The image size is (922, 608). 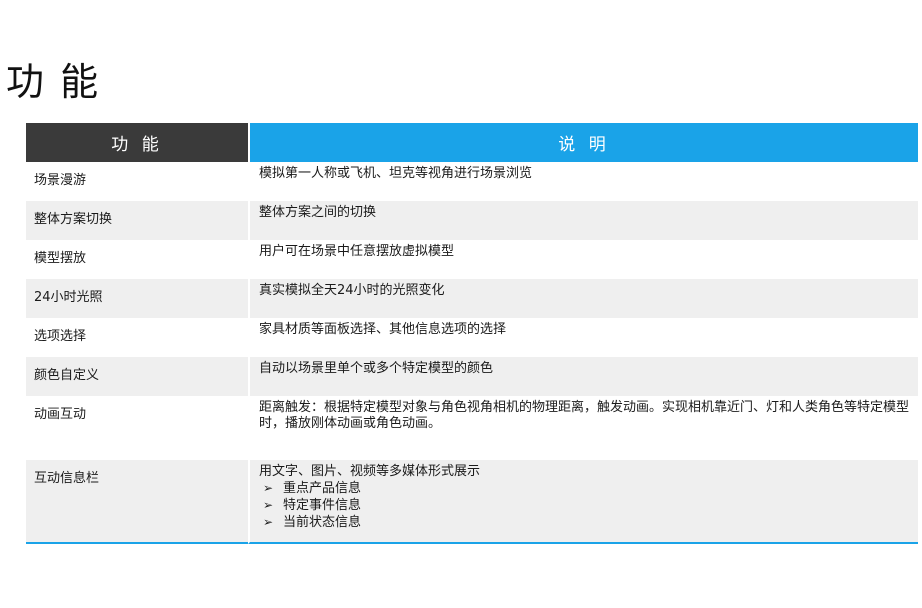 I want to click on function-name: 选项选择, so click(x=137, y=337).